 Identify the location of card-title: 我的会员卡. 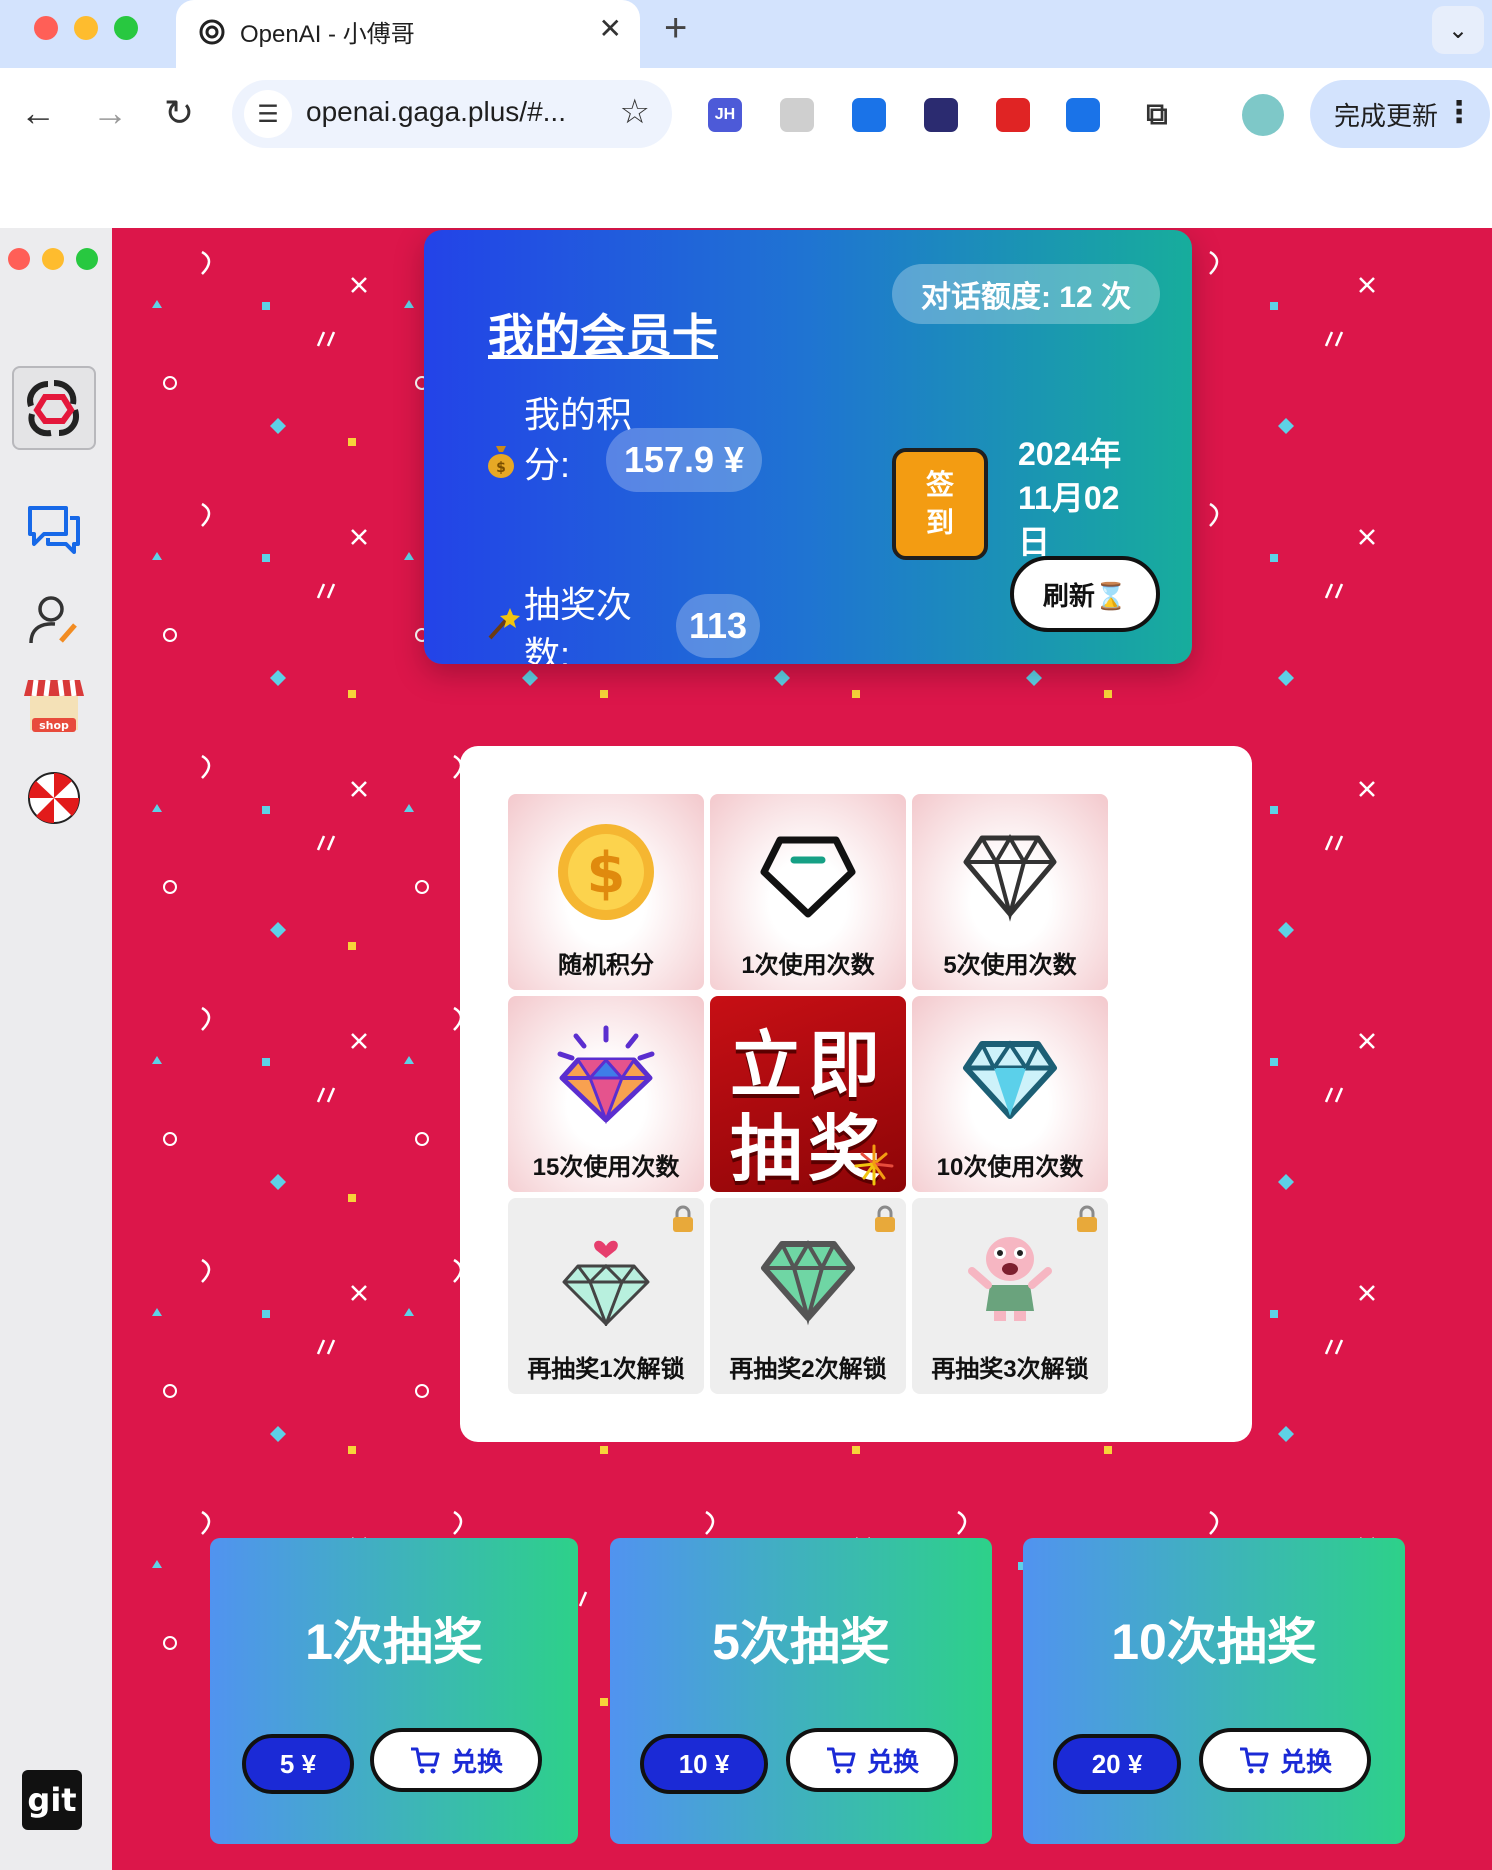
(603, 336).